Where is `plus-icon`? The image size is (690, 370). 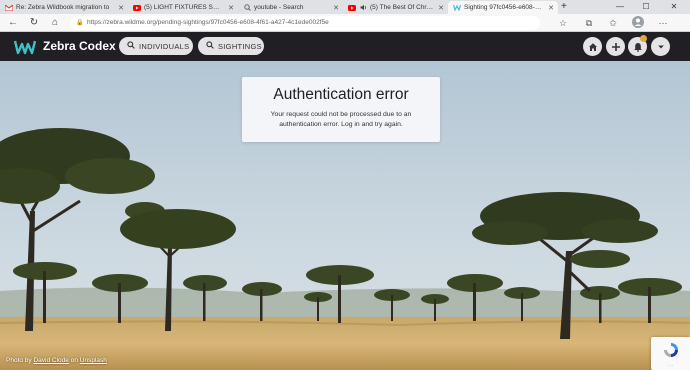
plus-icon is located at coordinates (615, 46).